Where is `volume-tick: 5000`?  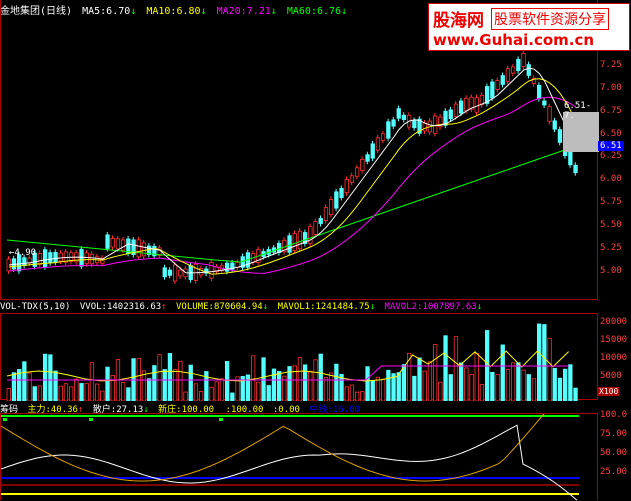 volume-tick: 5000 is located at coordinates (611, 376).